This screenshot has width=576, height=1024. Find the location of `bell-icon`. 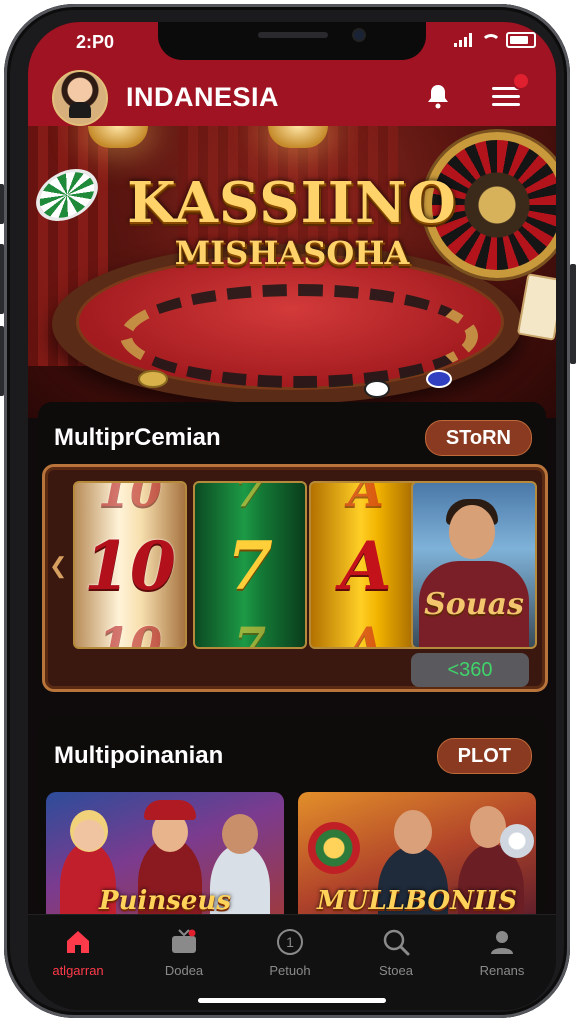

bell-icon is located at coordinates (438, 96).